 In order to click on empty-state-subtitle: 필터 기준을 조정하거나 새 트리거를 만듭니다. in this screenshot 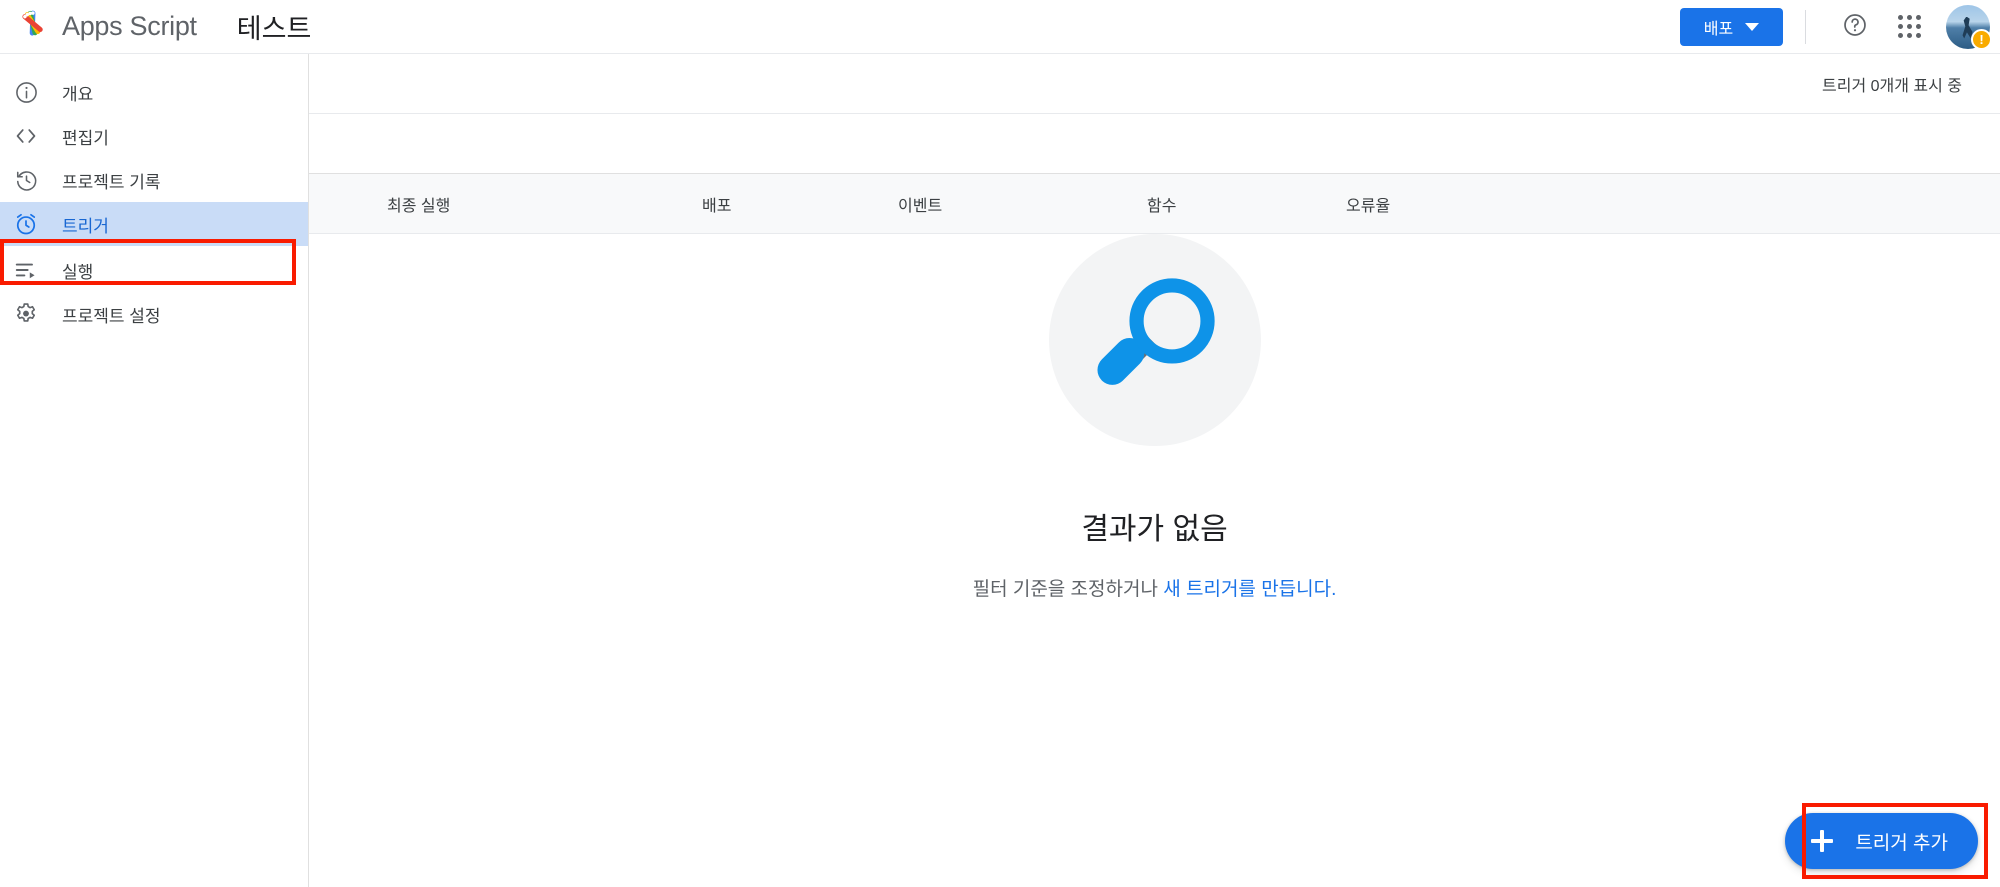, I will do `click(1155, 587)`.